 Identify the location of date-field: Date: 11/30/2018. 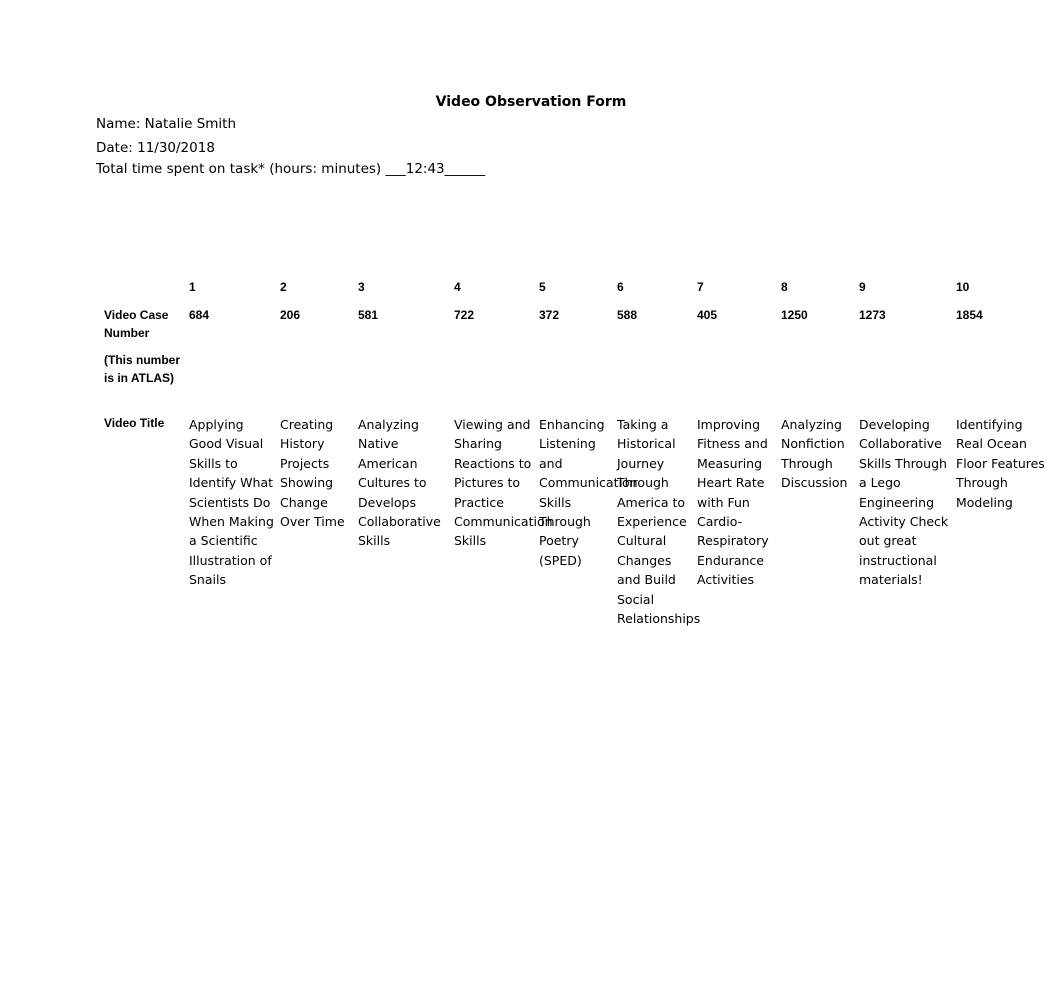
(155, 148).